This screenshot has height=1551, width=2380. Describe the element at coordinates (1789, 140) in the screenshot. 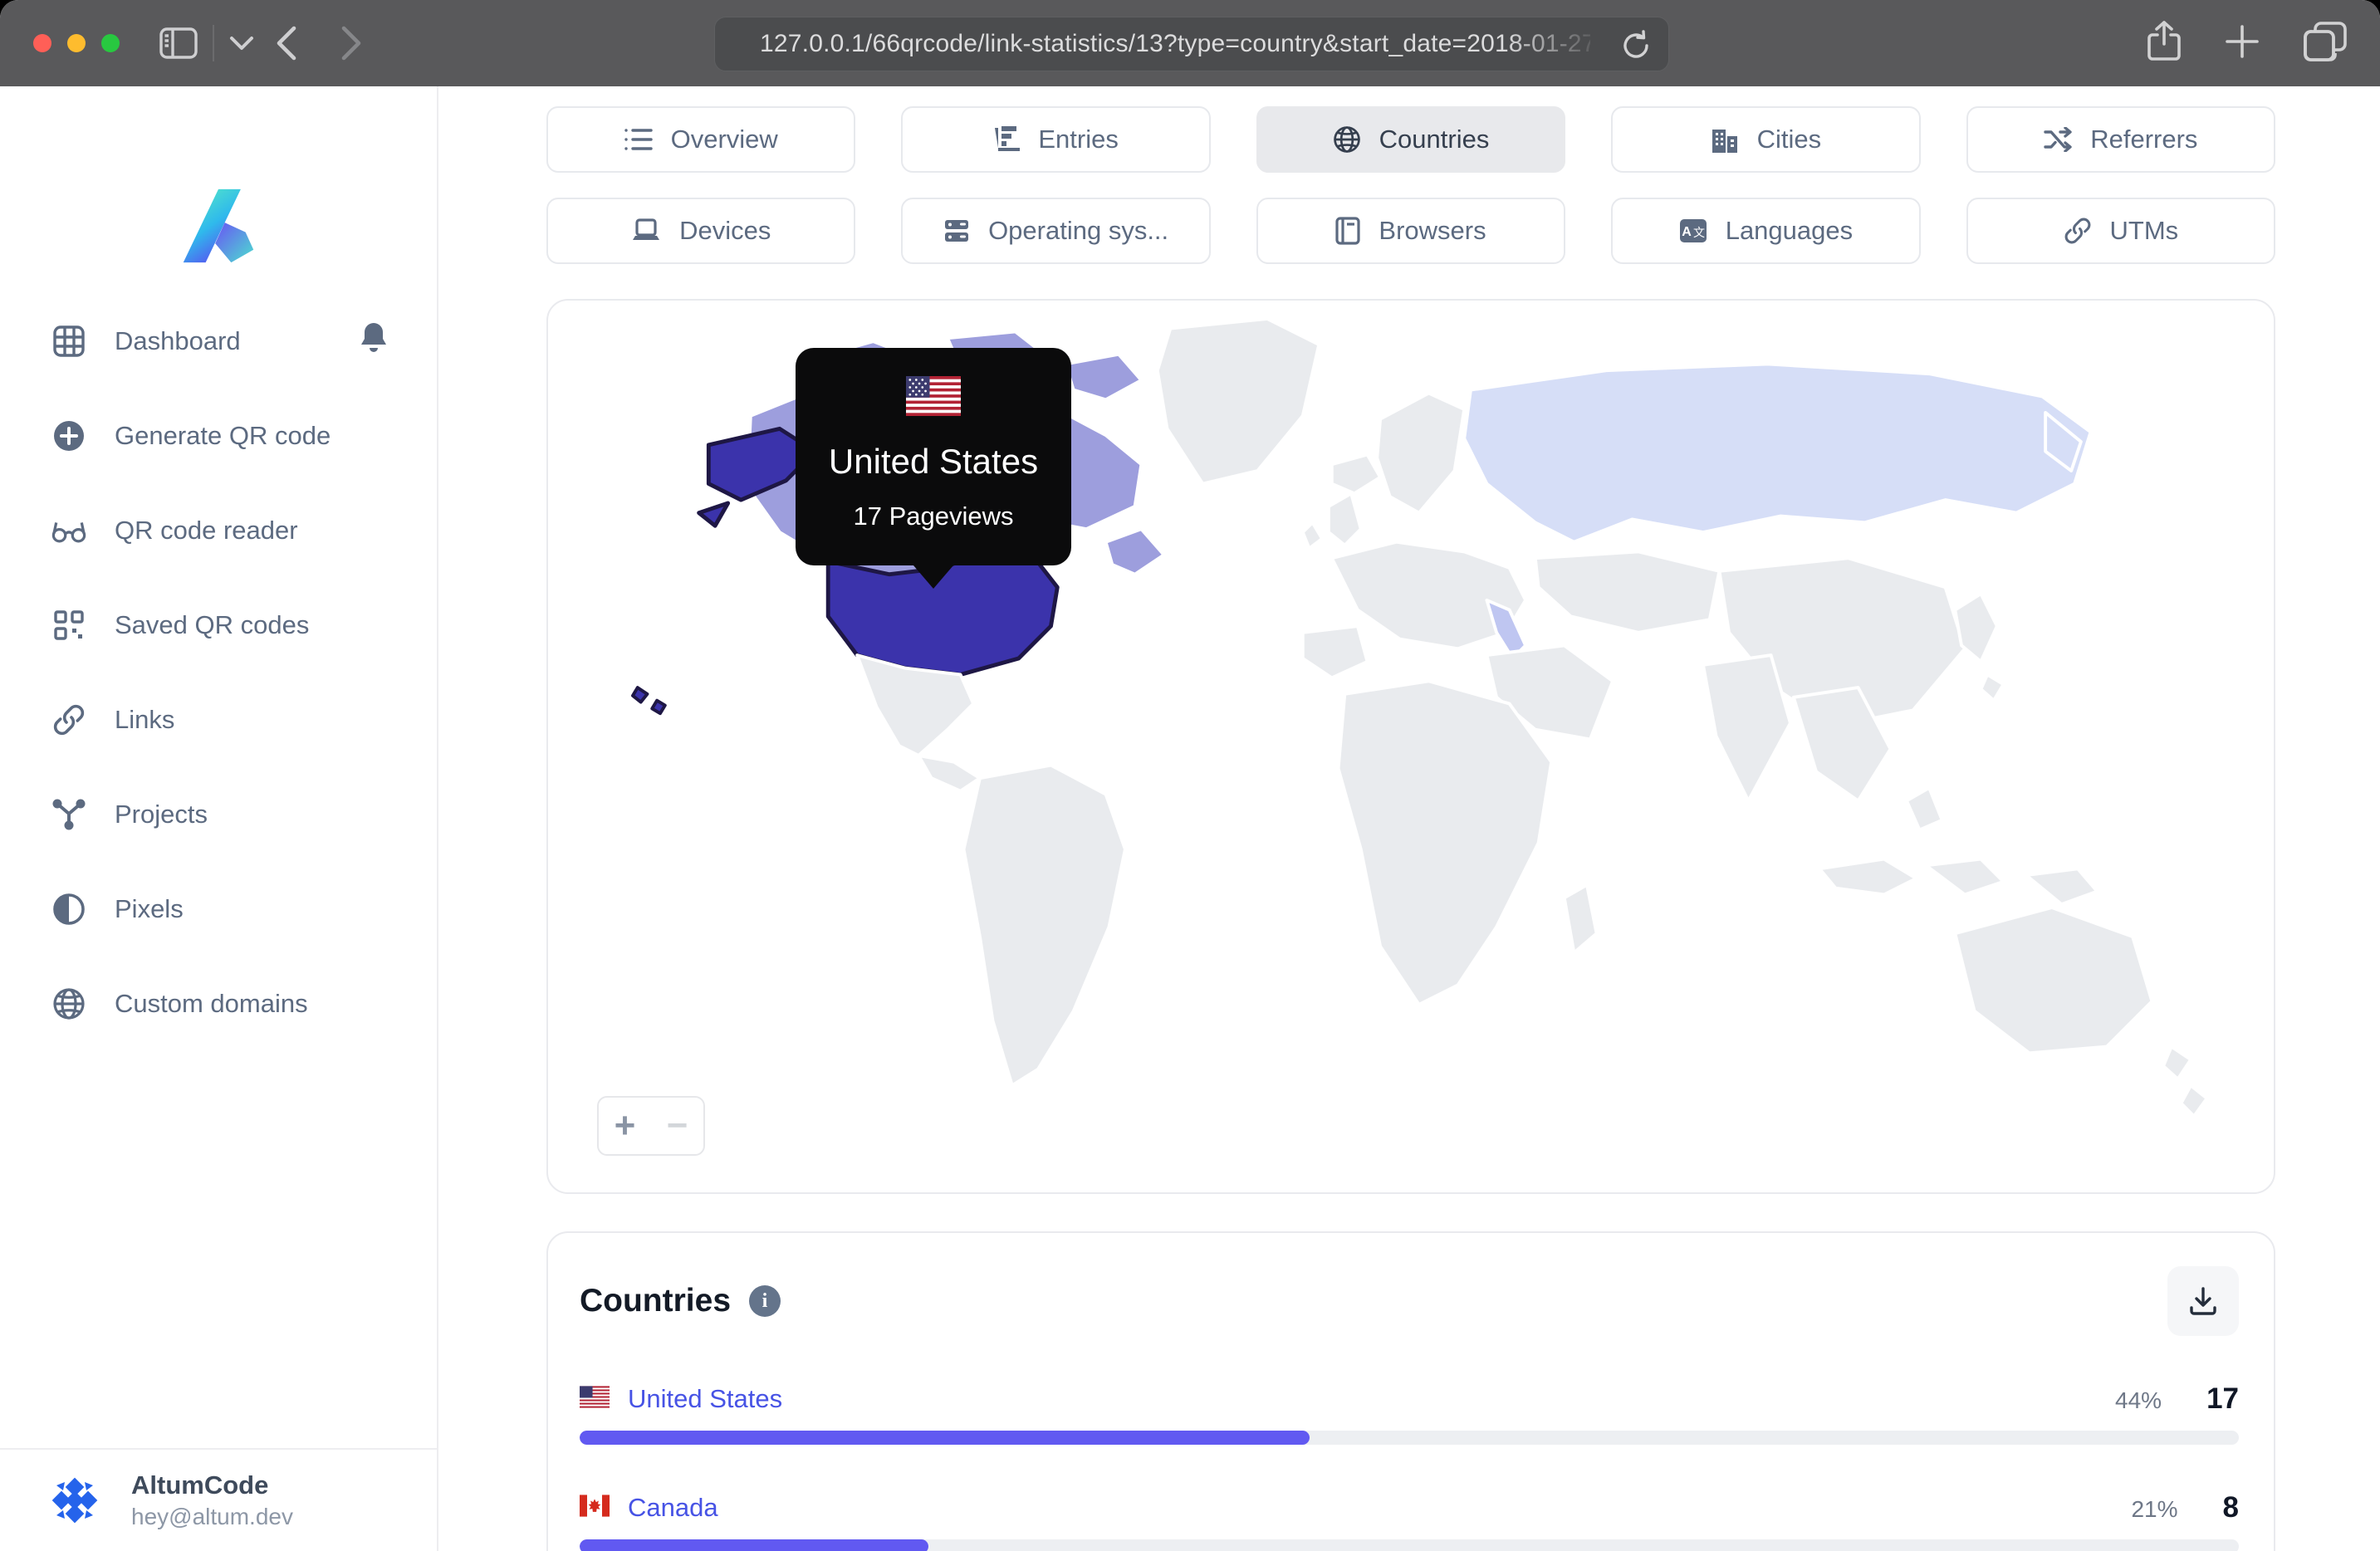

I see `tab-label: Cities` at that location.